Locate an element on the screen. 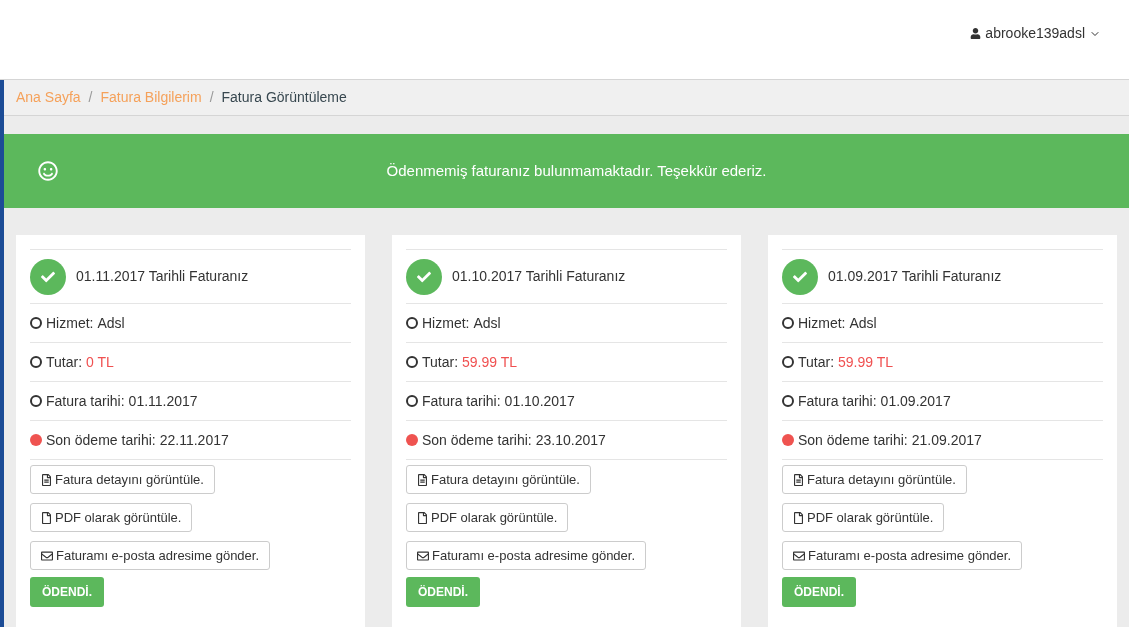 Image resolution: width=1129 pixels, height=627 pixels. detail-value: 22.11.2017 is located at coordinates (194, 440).